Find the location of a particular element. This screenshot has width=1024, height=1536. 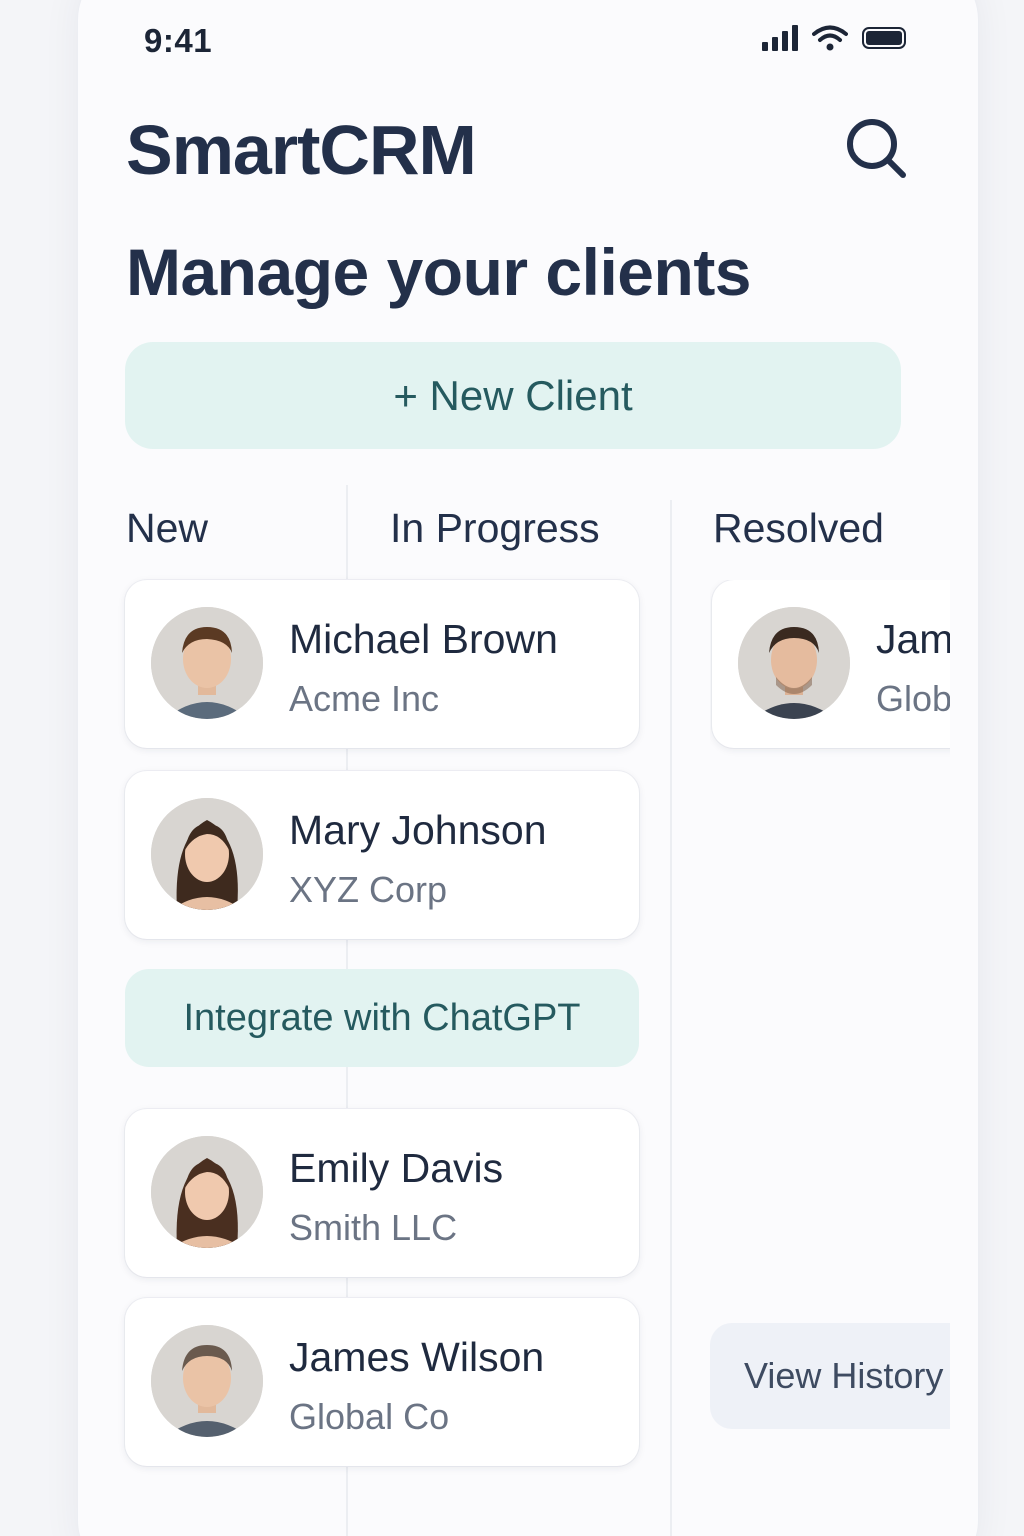

status-icons is located at coordinates (834, 38).